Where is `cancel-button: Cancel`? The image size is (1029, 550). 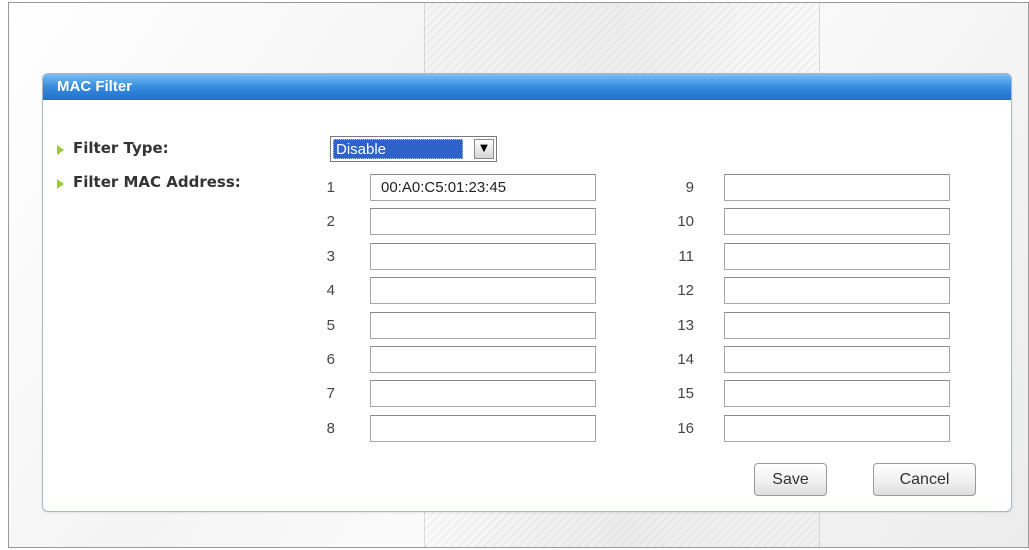 cancel-button: Cancel is located at coordinates (924, 479).